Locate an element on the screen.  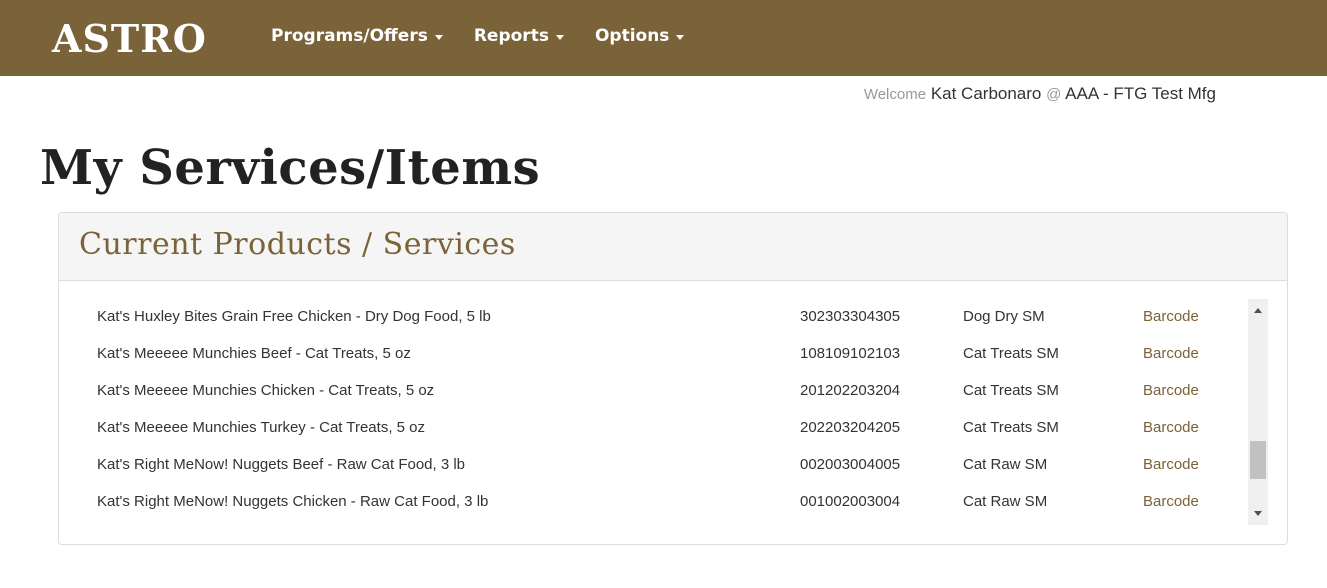
nav-programs-offers: Programs/Offers is located at coordinates (357, 36).